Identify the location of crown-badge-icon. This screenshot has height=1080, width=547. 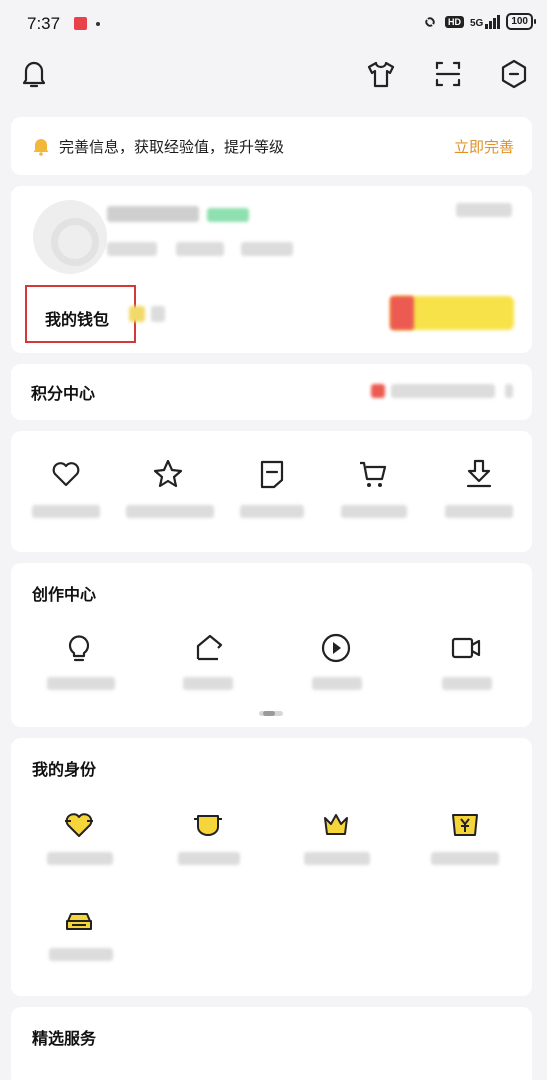
(336, 824).